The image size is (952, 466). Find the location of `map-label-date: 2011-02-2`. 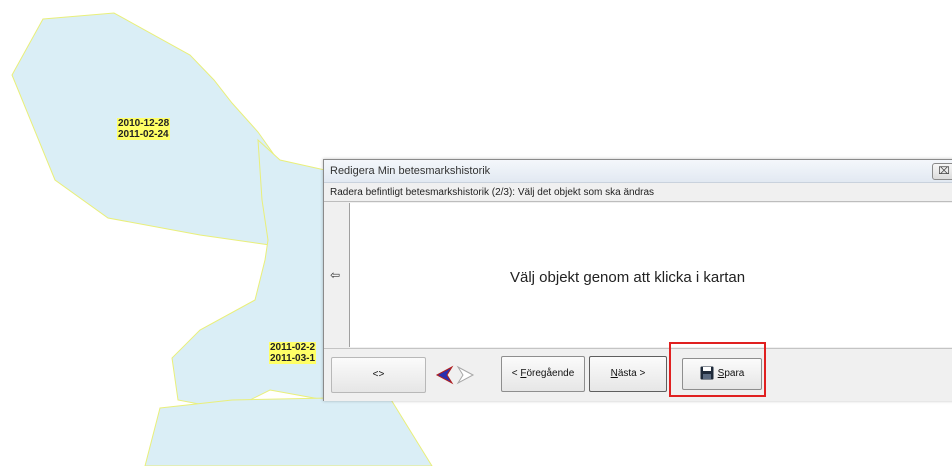

map-label-date: 2011-02-2 is located at coordinates (293, 347).